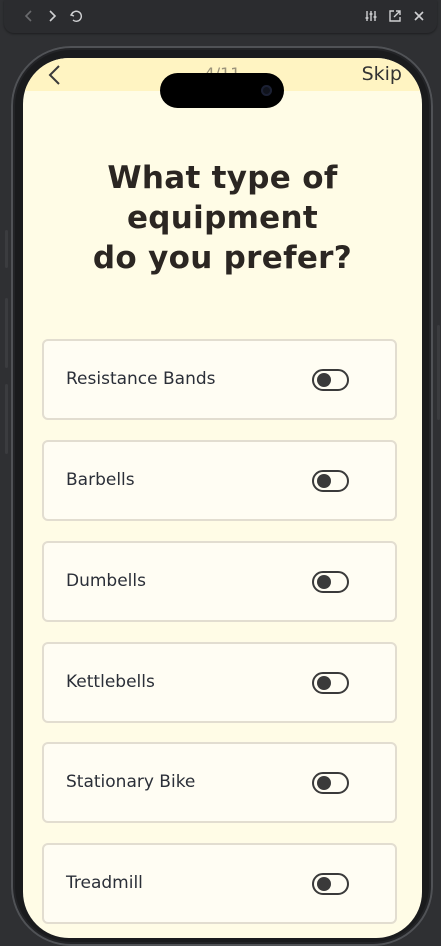 This screenshot has height=946, width=441. I want to click on option-barbells: Barbells, so click(219, 480).